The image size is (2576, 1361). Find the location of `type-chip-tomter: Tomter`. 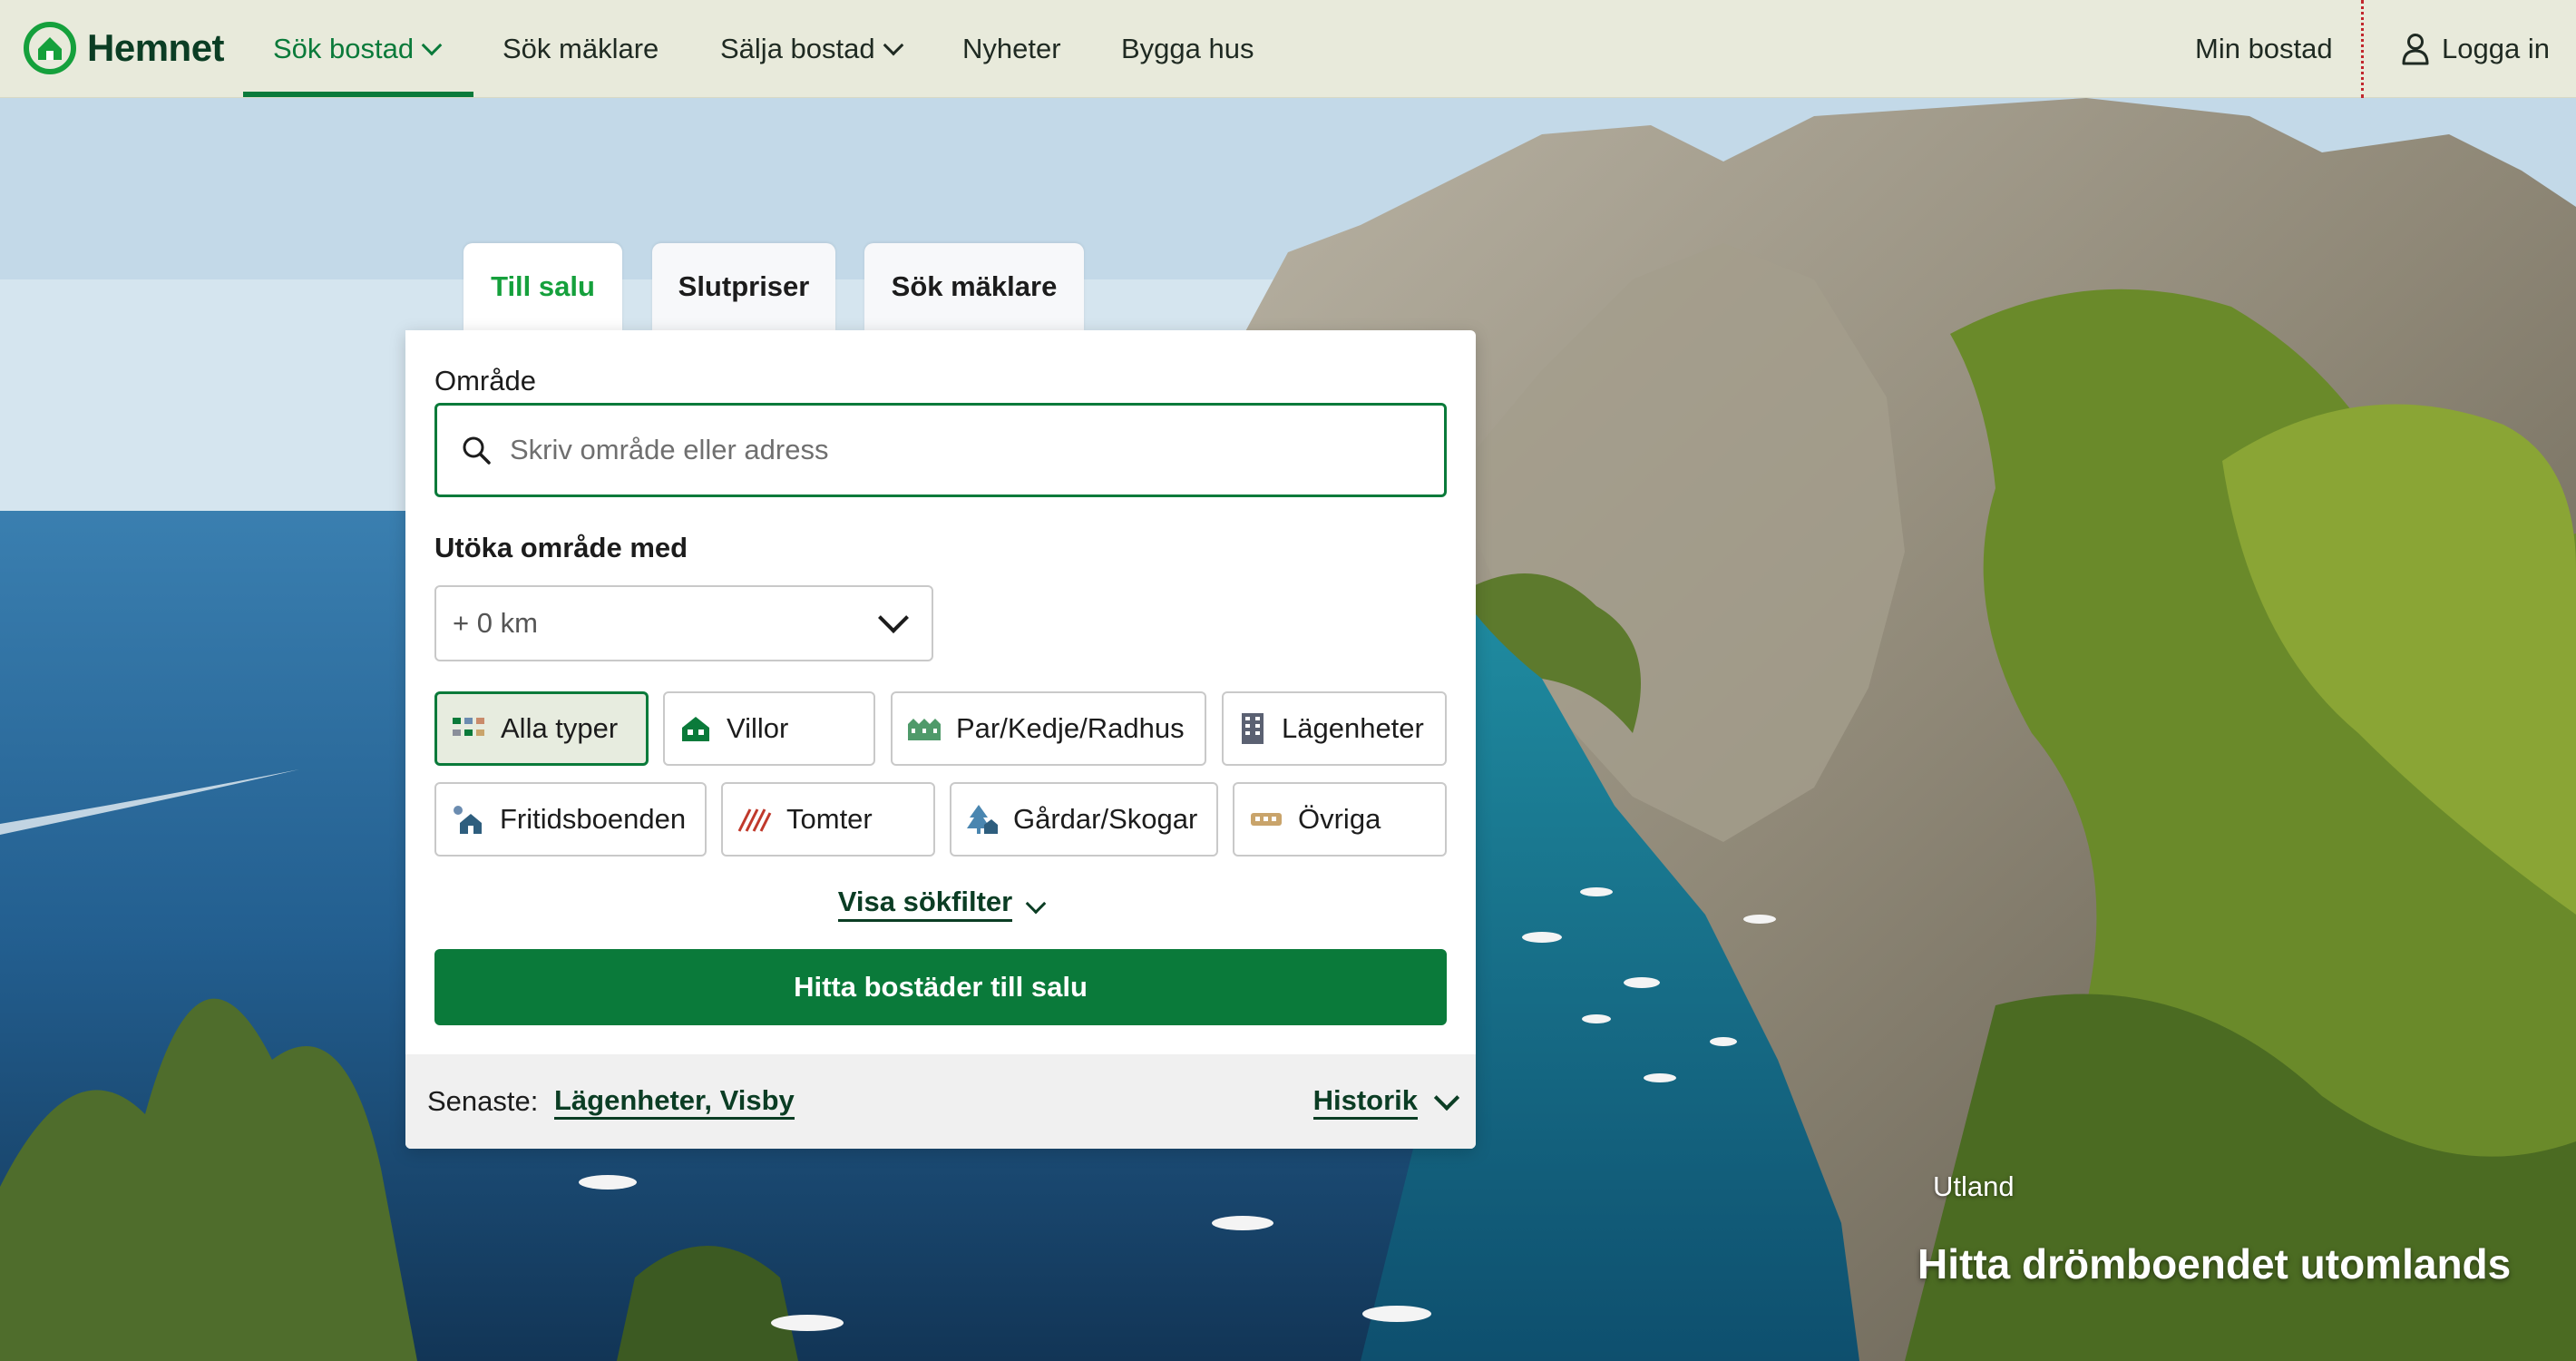

type-chip-tomter: Tomter is located at coordinates (828, 819).